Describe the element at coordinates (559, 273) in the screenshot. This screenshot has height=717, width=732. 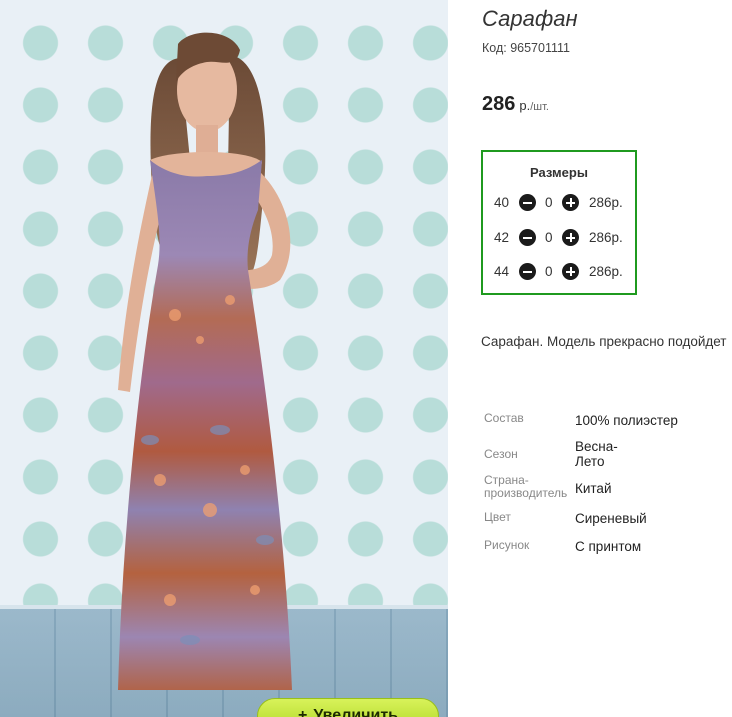
I see `size-row: 44 0 286р.` at that location.